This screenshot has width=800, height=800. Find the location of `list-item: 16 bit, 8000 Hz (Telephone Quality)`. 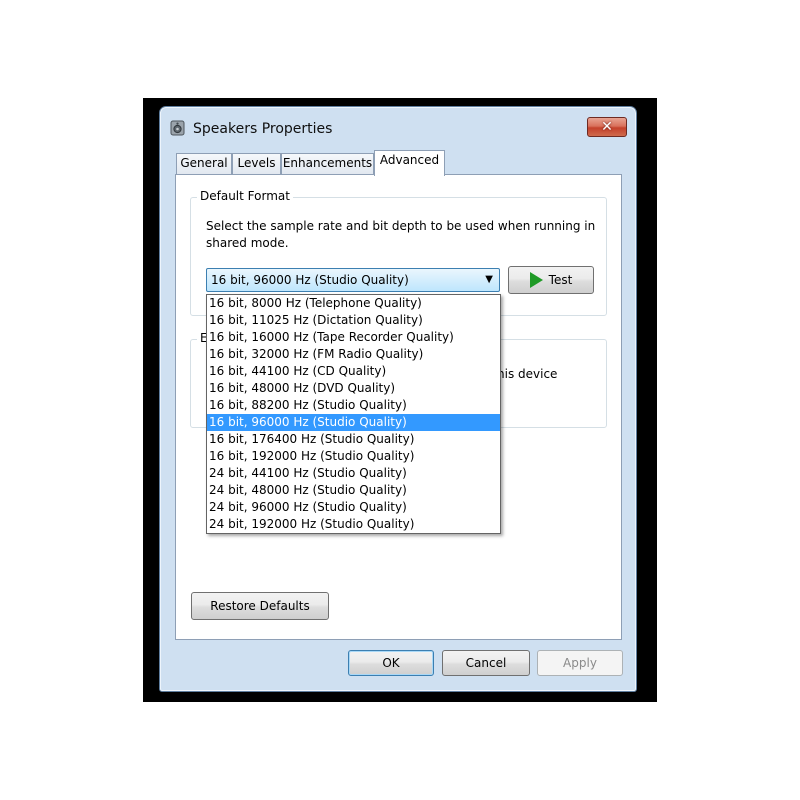

list-item: 16 bit, 8000 Hz (Telephone Quality) is located at coordinates (353, 303).